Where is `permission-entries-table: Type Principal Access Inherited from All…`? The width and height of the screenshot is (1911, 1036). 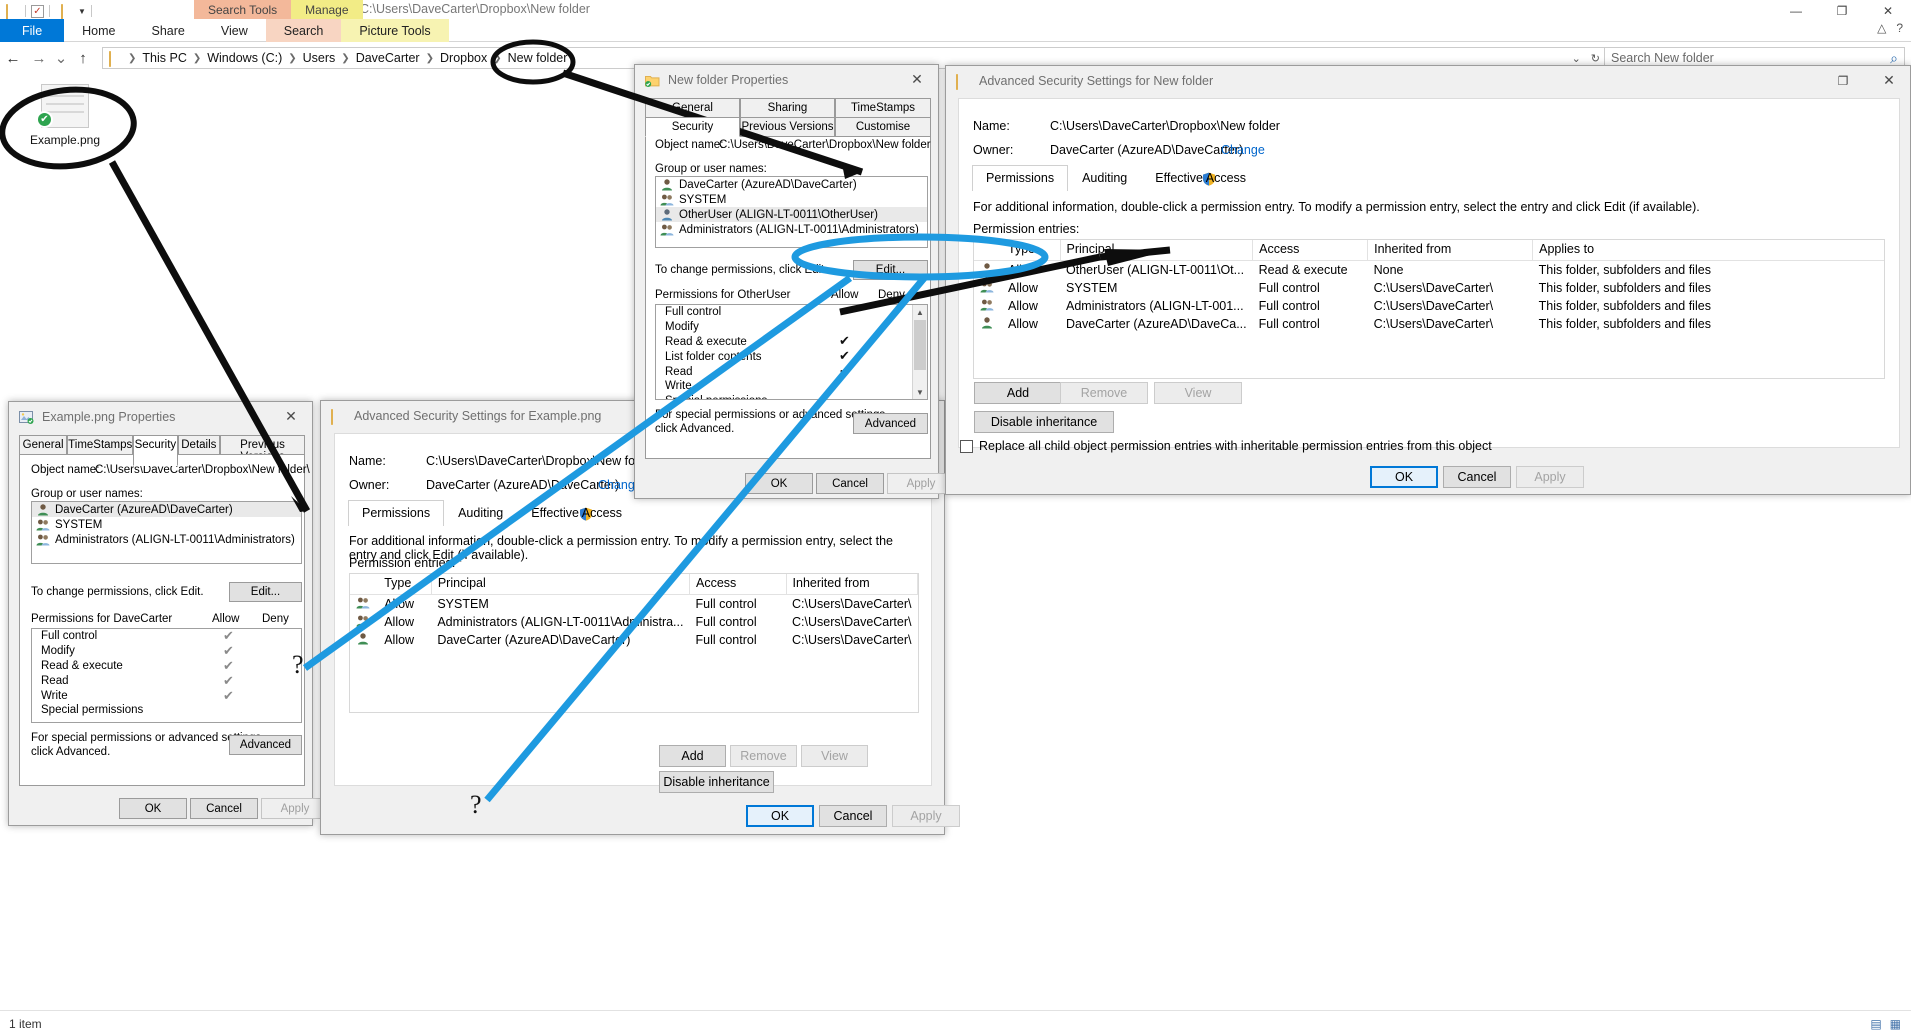 permission-entries-table: Type Principal Access Inherited from All… is located at coordinates (634, 643).